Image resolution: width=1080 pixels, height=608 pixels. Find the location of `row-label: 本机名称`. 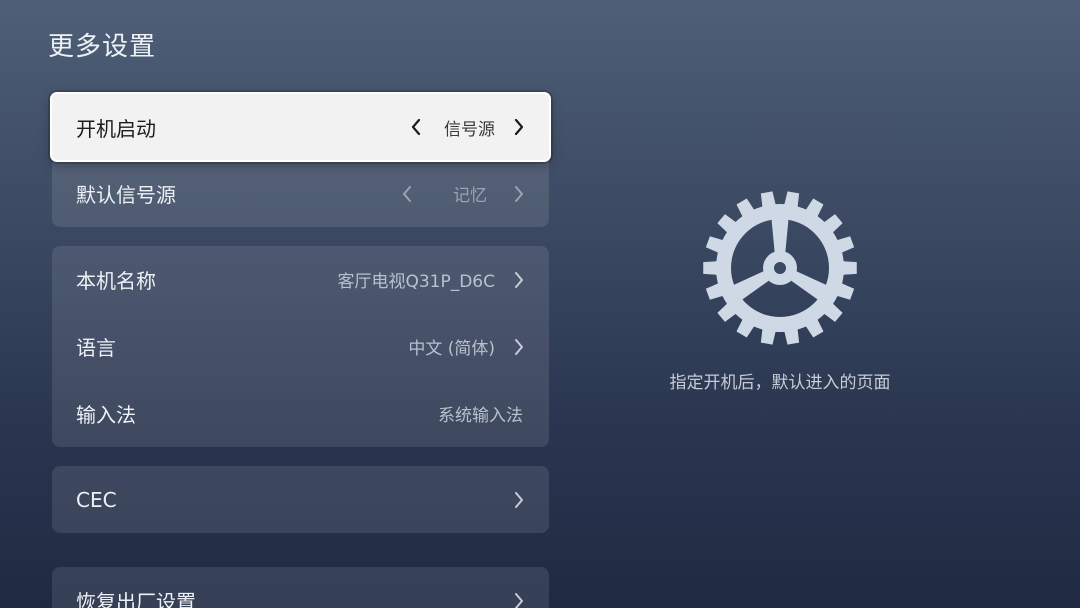

row-label: 本机名称 is located at coordinates (116, 281).